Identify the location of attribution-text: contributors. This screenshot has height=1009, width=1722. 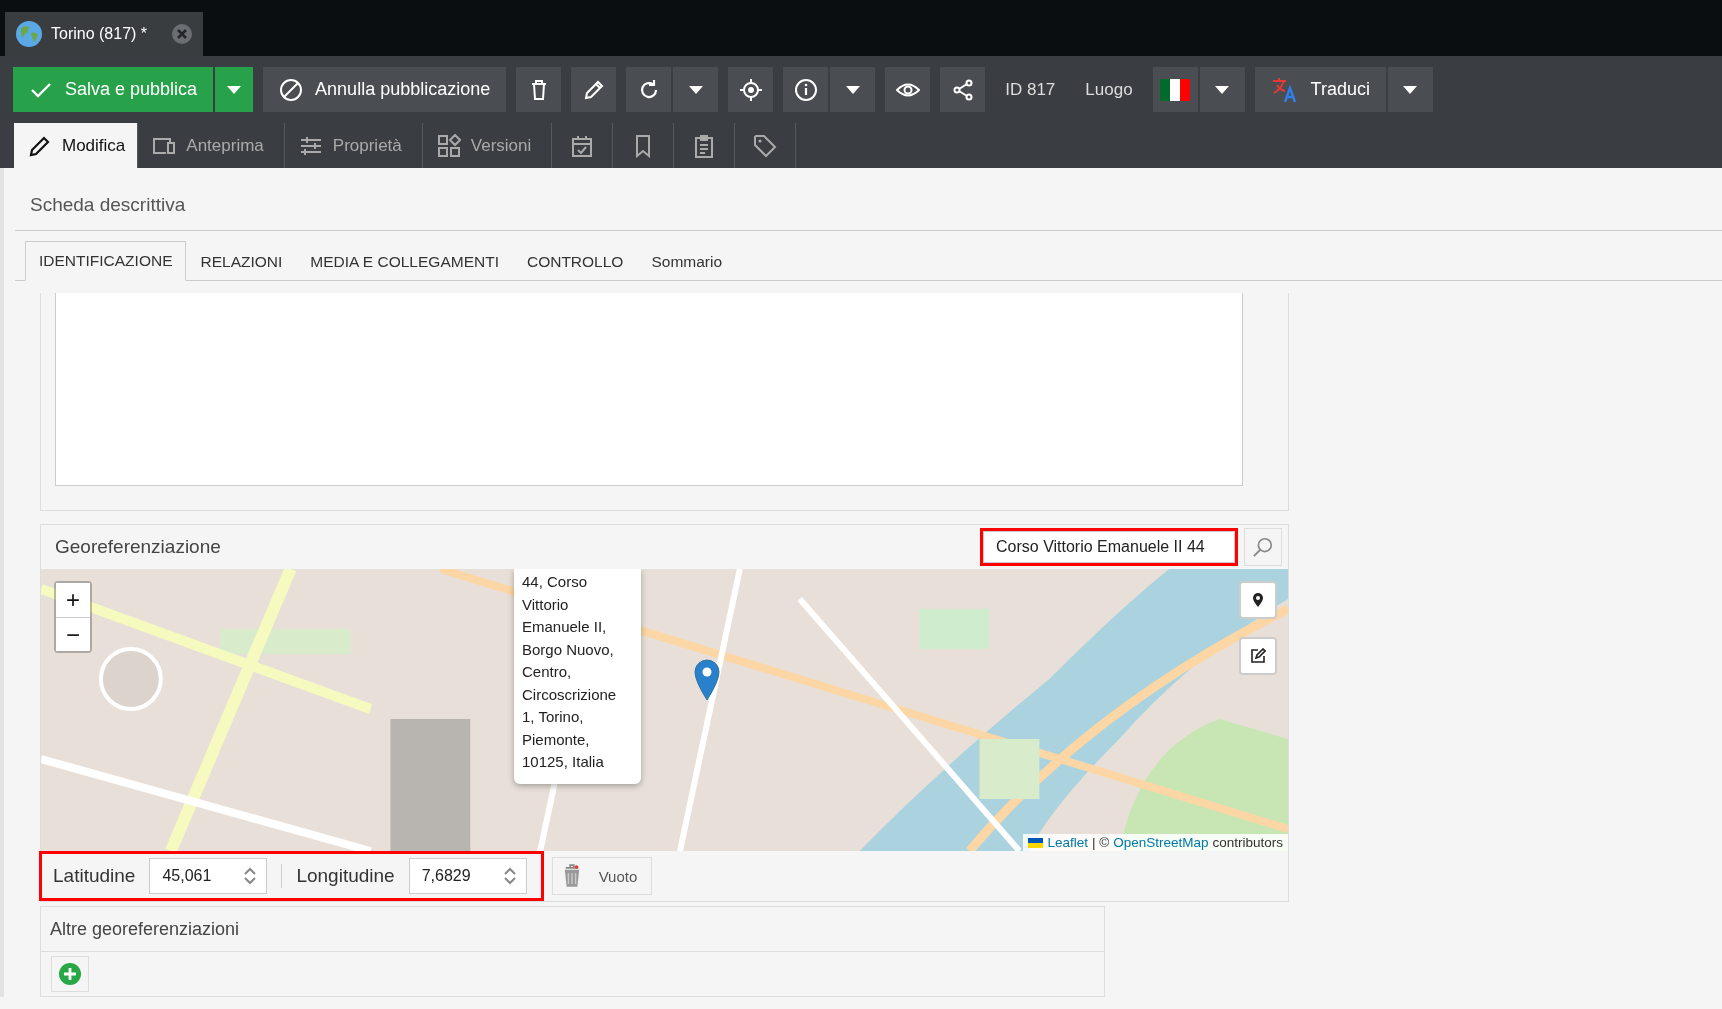
(1247, 842).